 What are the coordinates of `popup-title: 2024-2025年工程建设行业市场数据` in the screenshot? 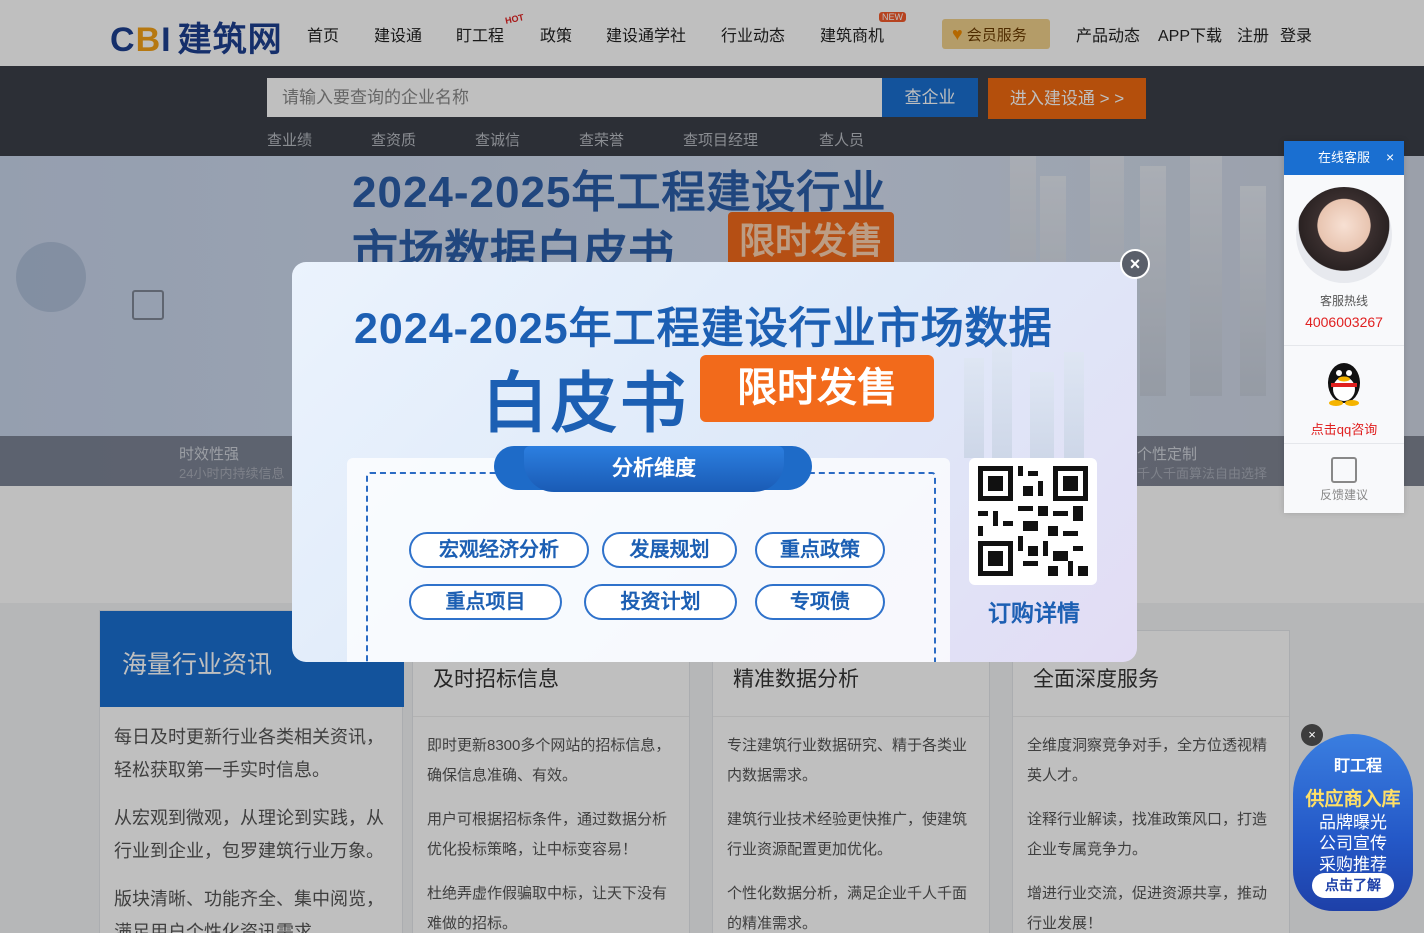 It's located at (703, 329).